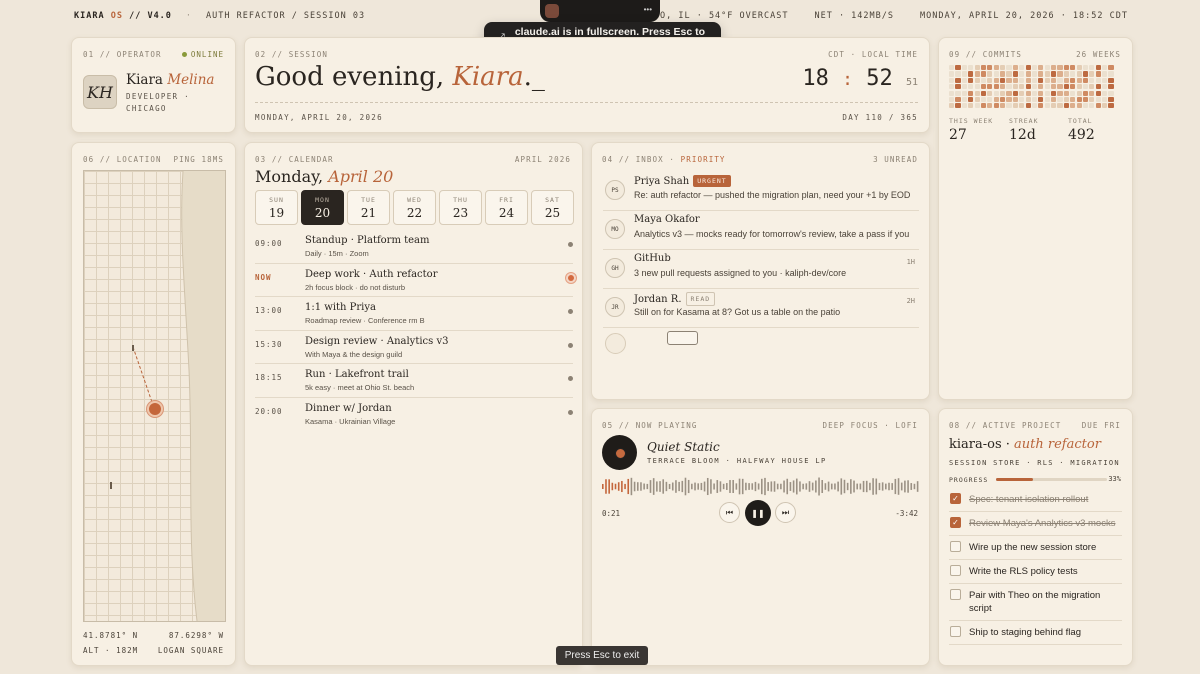 This screenshot has height=674, width=1200. I want to click on app-icon, so click(552, 11).